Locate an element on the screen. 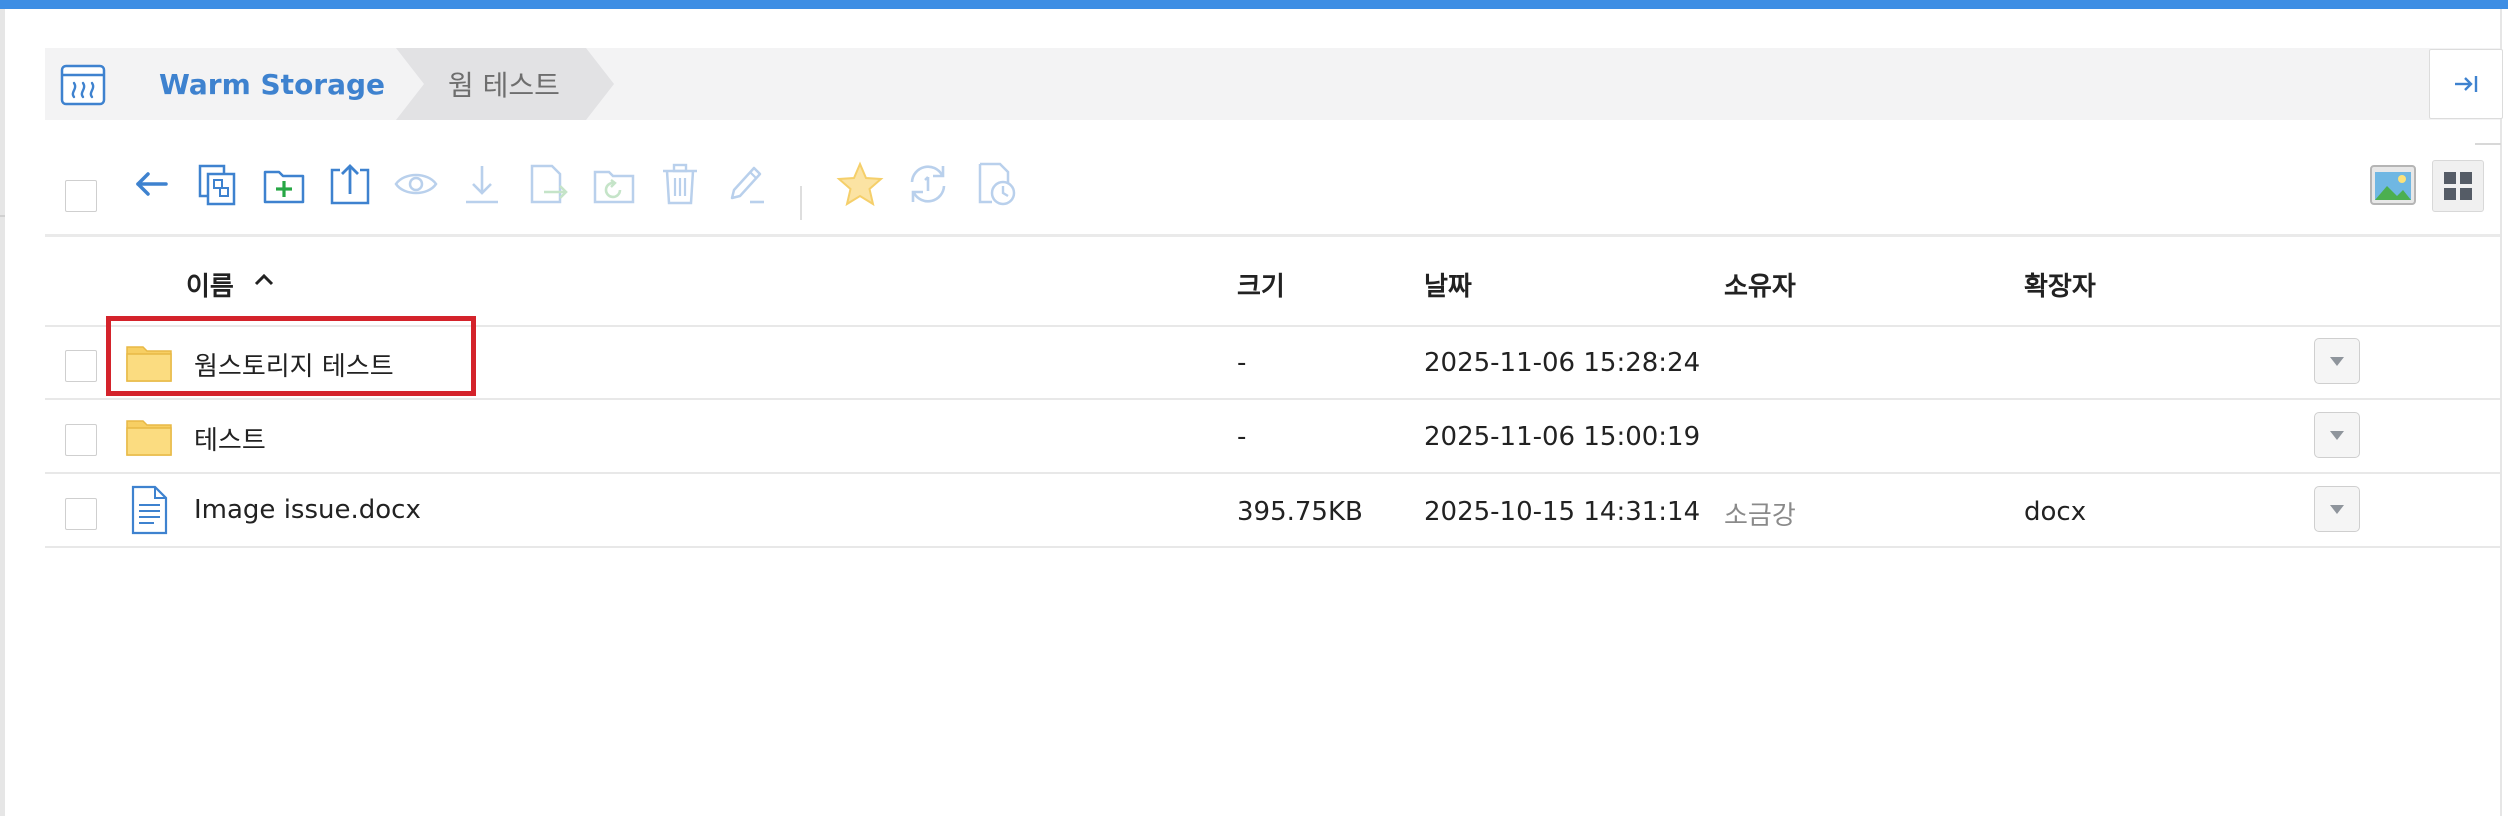  sort-ascending-icon is located at coordinates (264, 279).